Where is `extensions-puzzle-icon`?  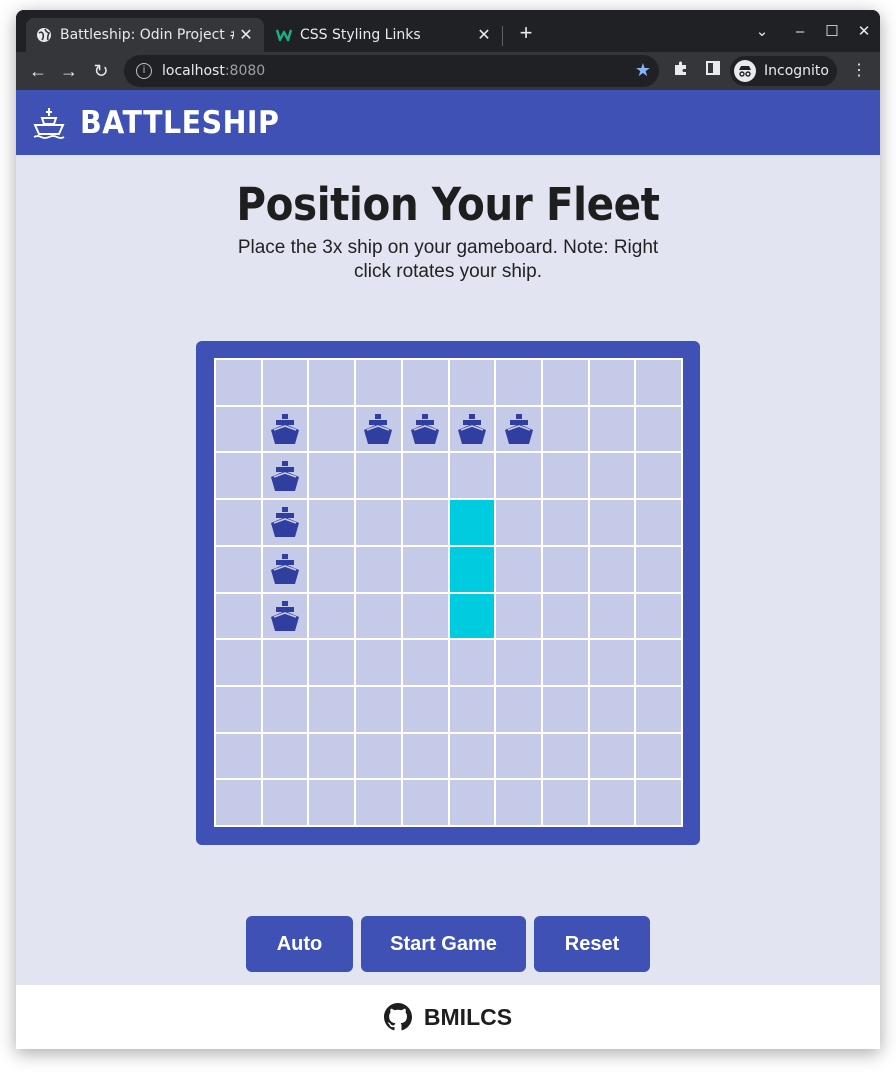
extensions-puzzle-icon is located at coordinates (681, 71).